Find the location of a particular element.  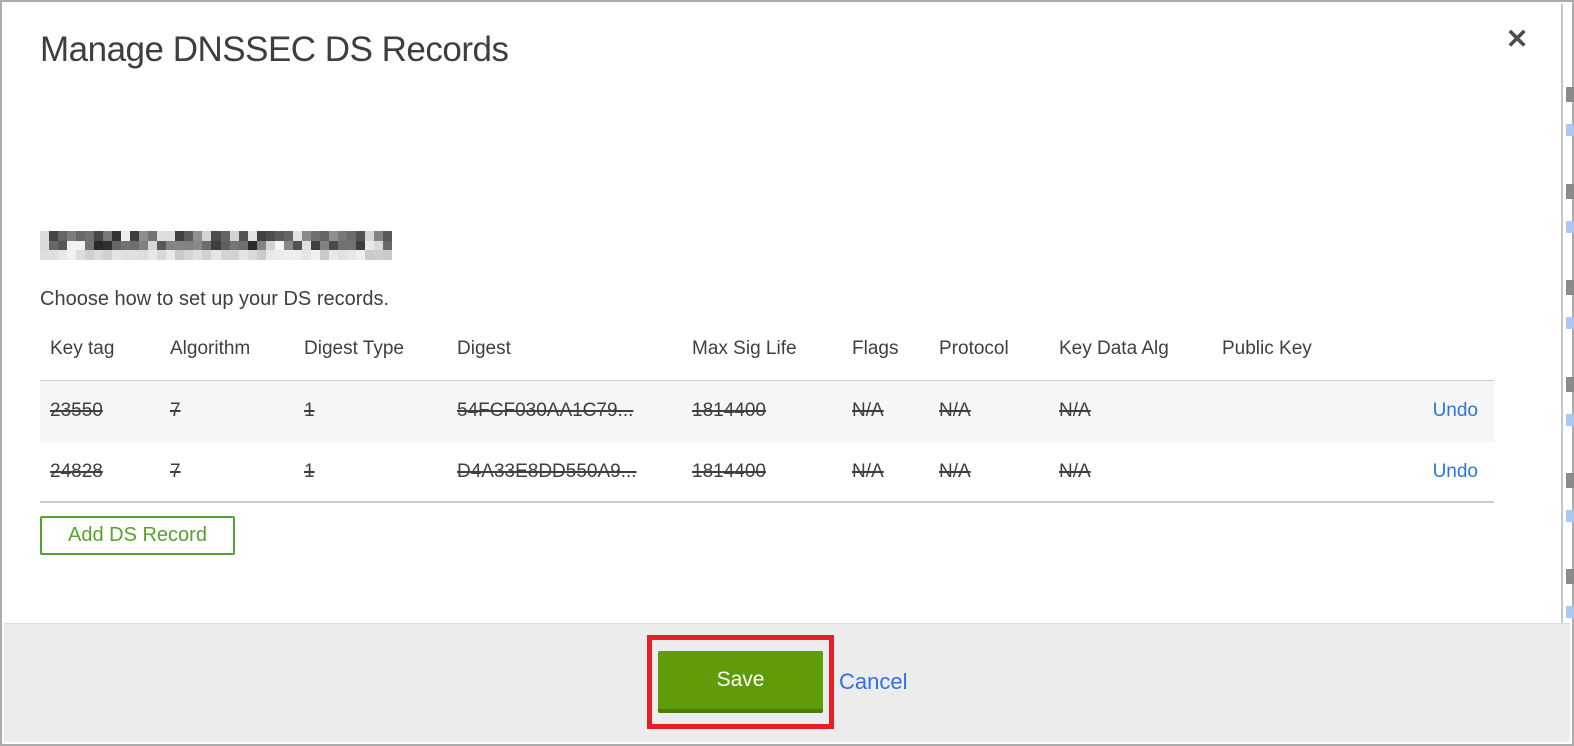

cancel-link: Cancel is located at coordinates (873, 682).